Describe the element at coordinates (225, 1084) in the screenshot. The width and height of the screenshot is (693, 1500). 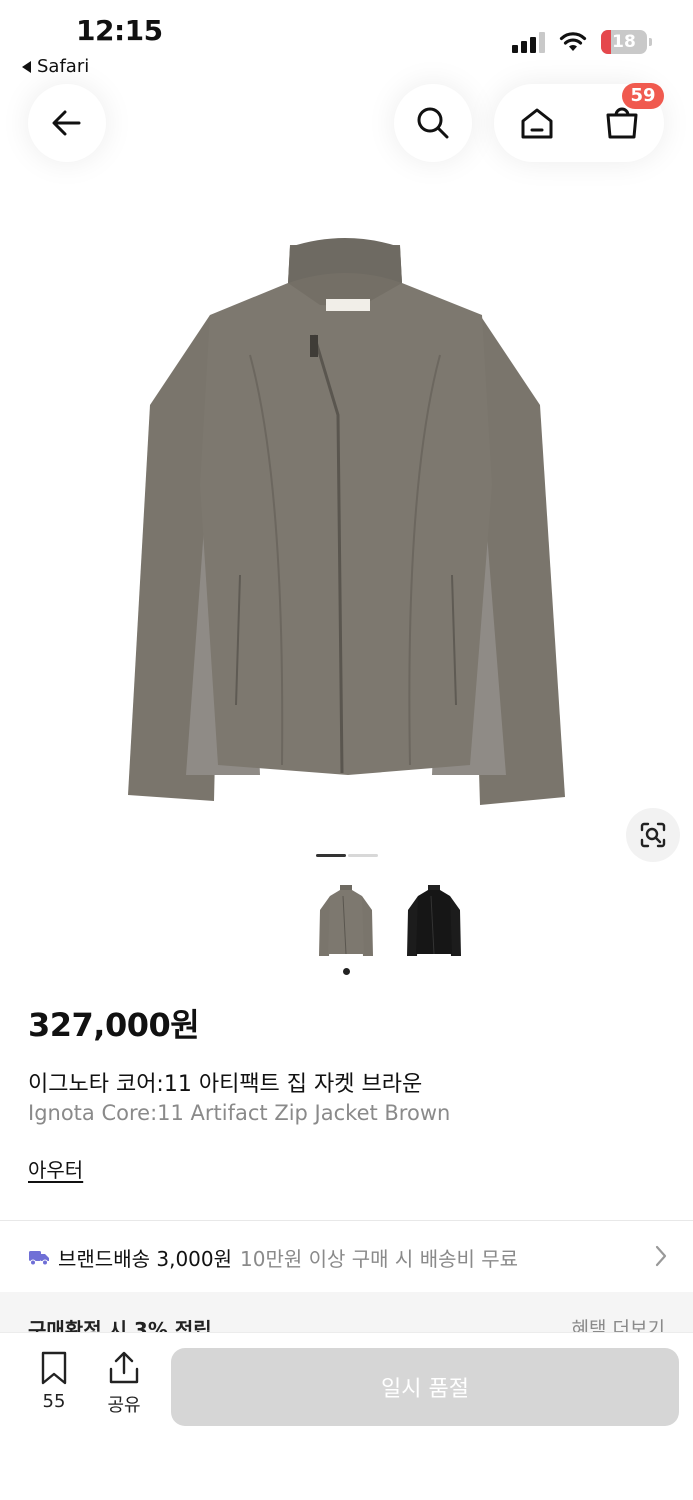
I see `product-name-korean: 이그노타 코어:11 아티팩트 집 자켓 브라운` at that location.